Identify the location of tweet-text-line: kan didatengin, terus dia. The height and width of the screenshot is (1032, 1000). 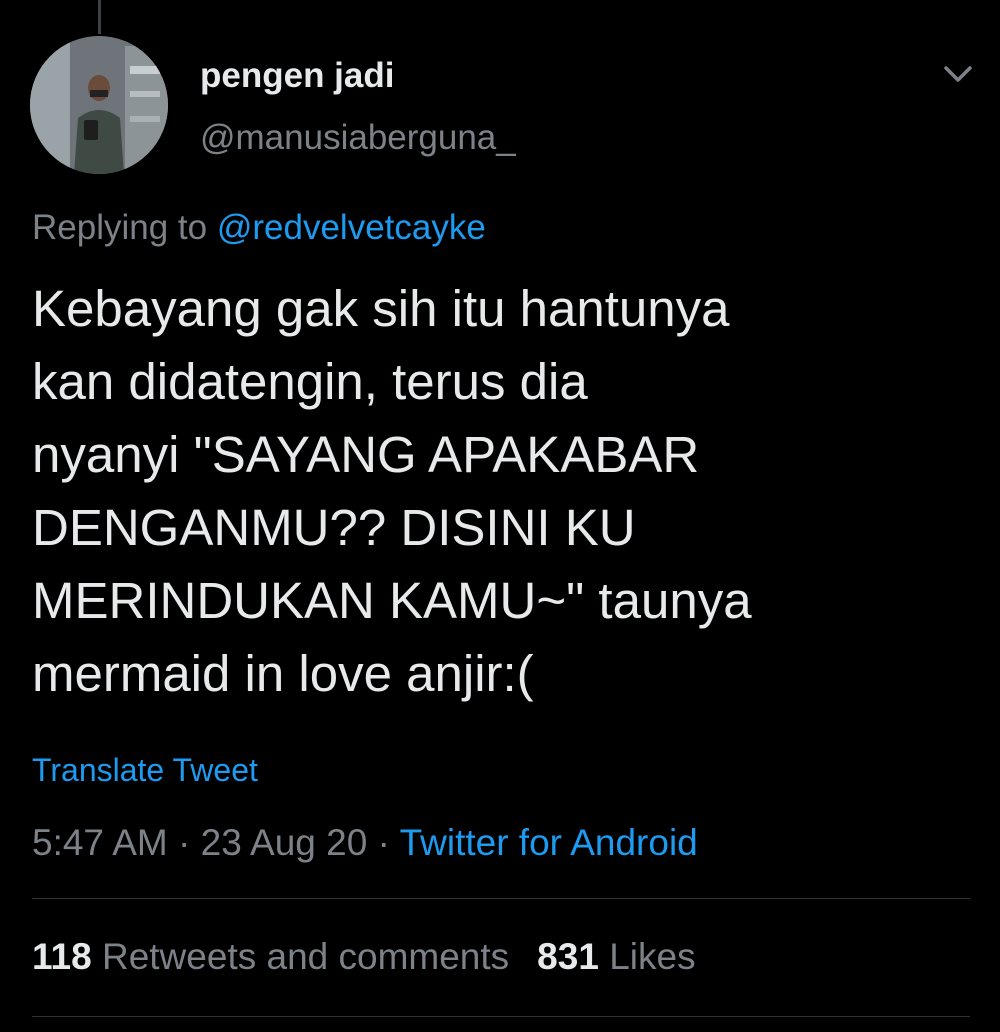
(310, 381).